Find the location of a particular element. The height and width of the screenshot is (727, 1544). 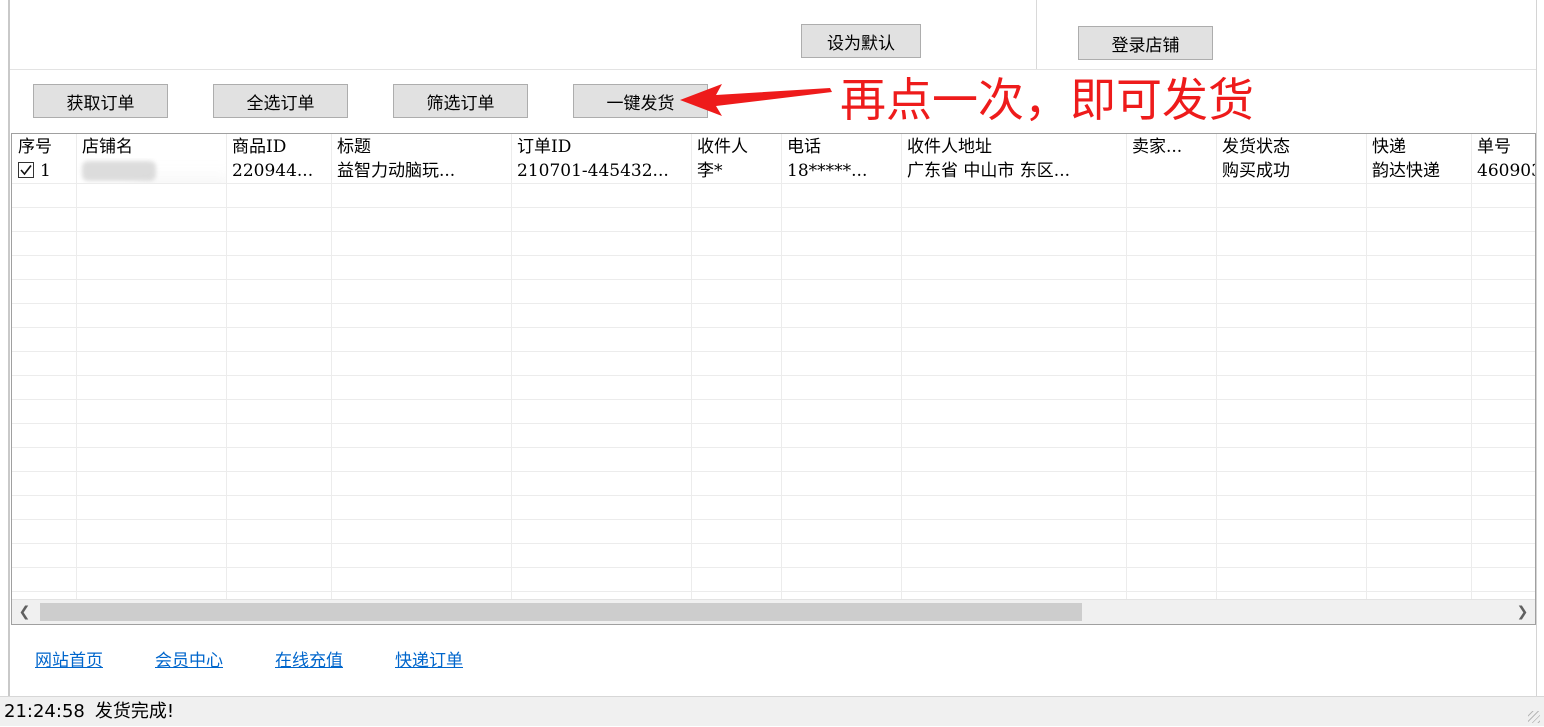

row-recipient: 李* is located at coordinates (710, 171).